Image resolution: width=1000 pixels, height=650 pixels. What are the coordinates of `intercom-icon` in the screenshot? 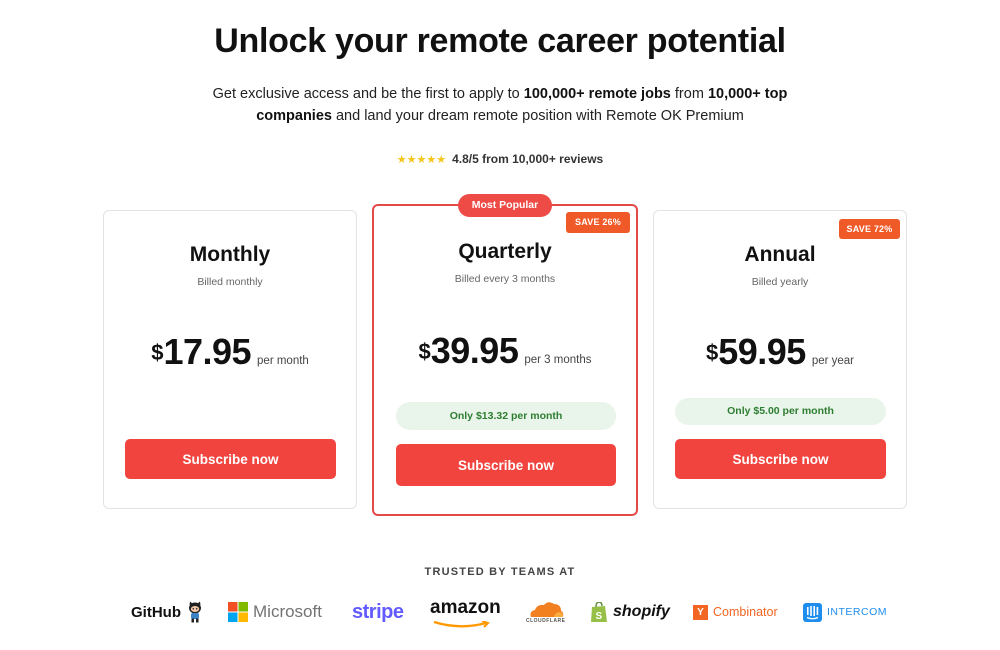 It's located at (812, 612).